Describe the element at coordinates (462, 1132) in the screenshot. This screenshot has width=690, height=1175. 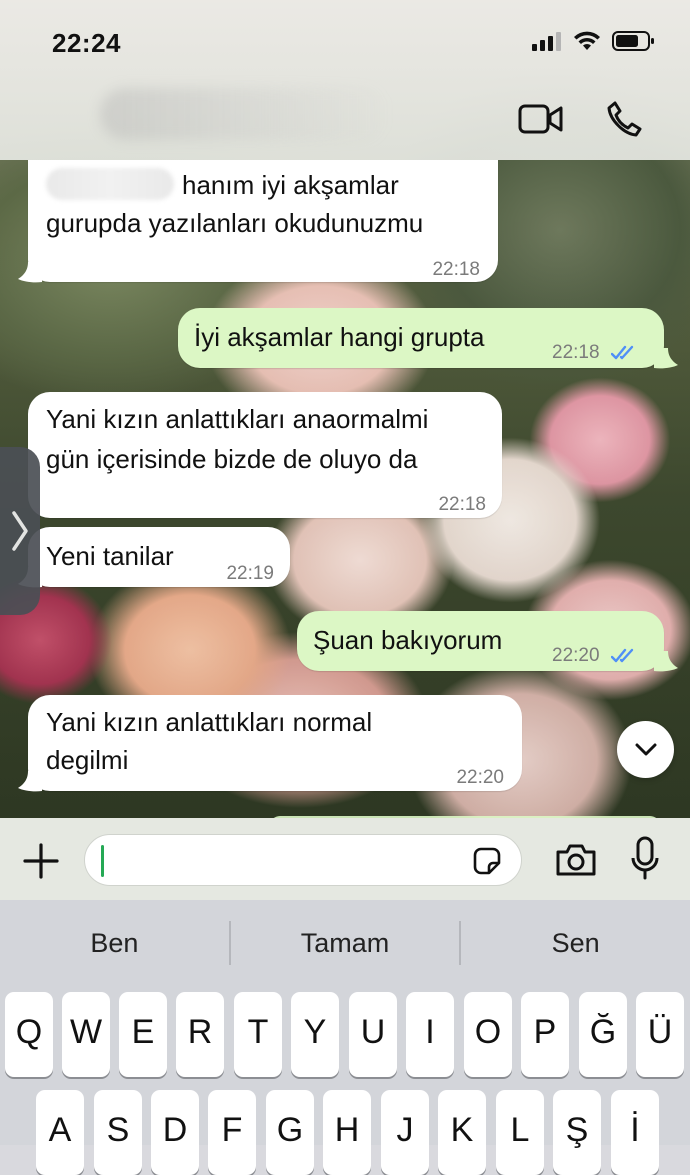
I see `key: K` at that location.